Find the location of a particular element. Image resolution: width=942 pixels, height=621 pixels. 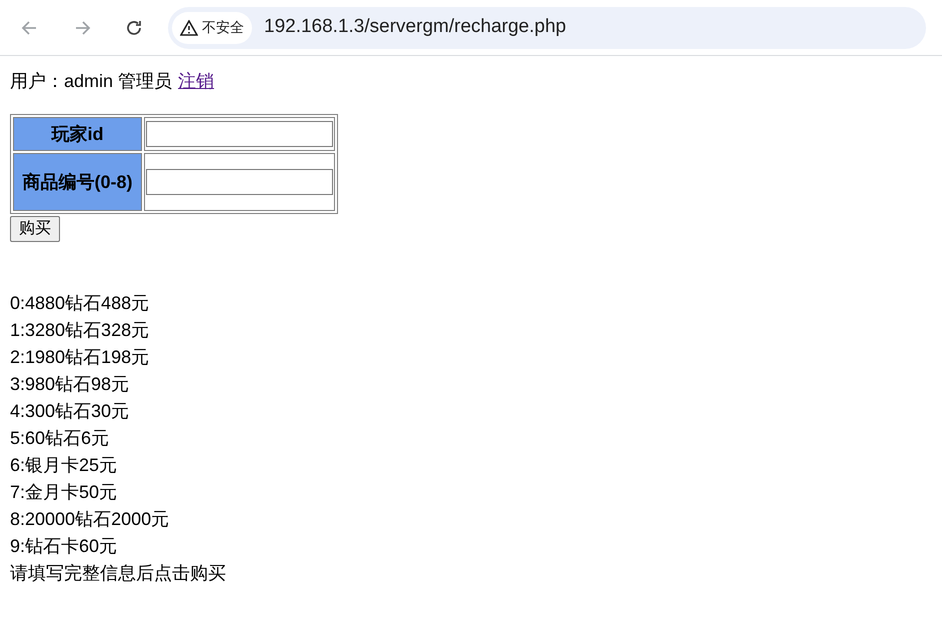

field-label: 商品编号(0-8) is located at coordinates (77, 182).